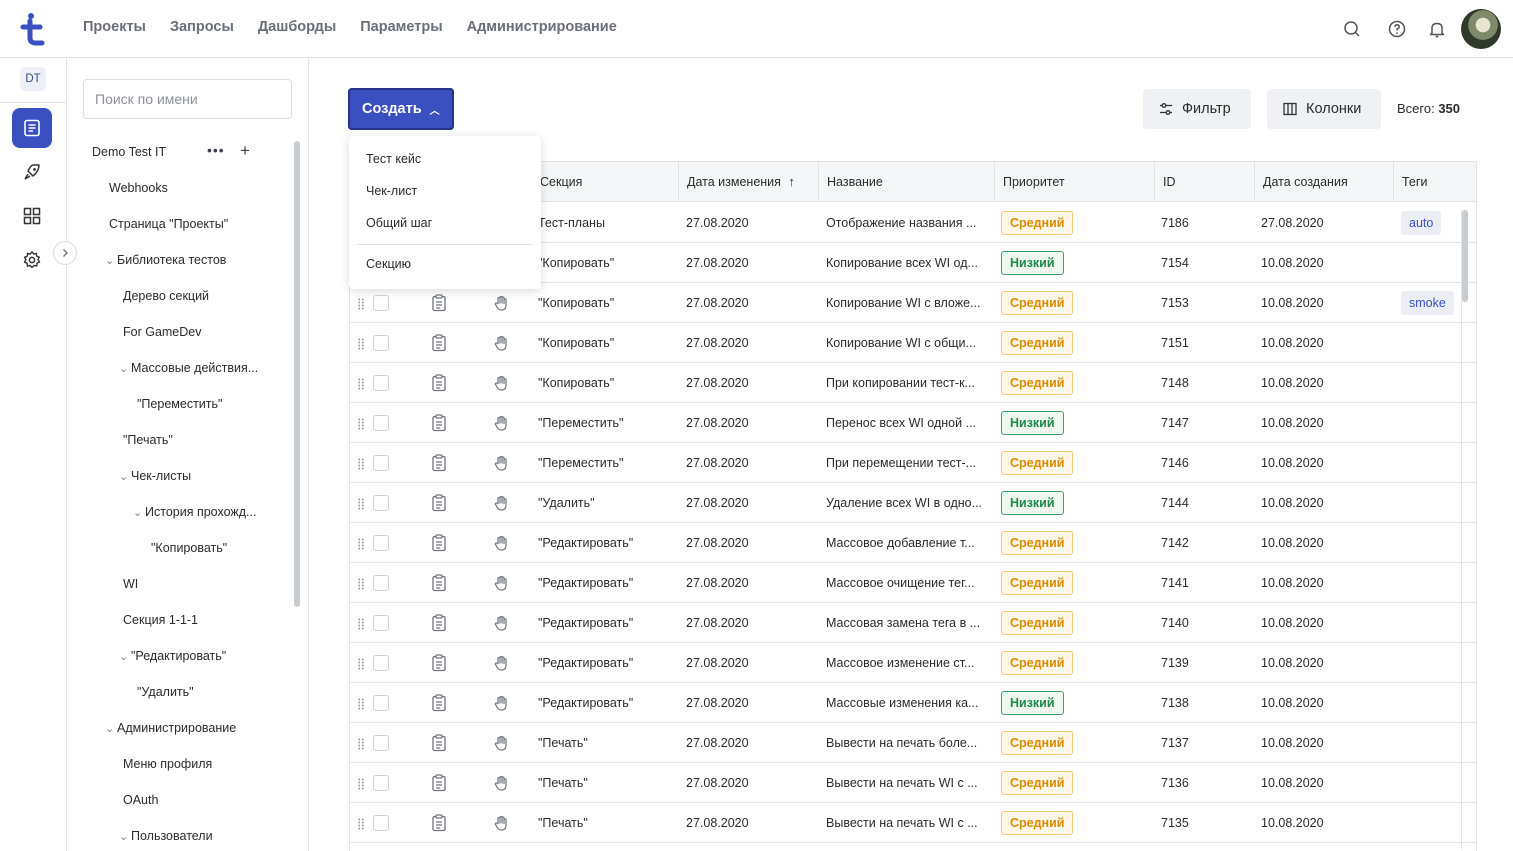 The height and width of the screenshot is (851, 1513). I want to click on column-header-id: ID, so click(1204, 182).